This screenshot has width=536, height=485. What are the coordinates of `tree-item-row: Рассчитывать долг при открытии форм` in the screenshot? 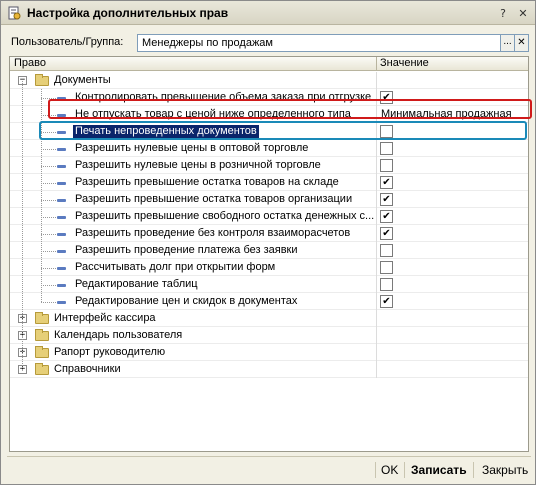 It's located at (269, 267).